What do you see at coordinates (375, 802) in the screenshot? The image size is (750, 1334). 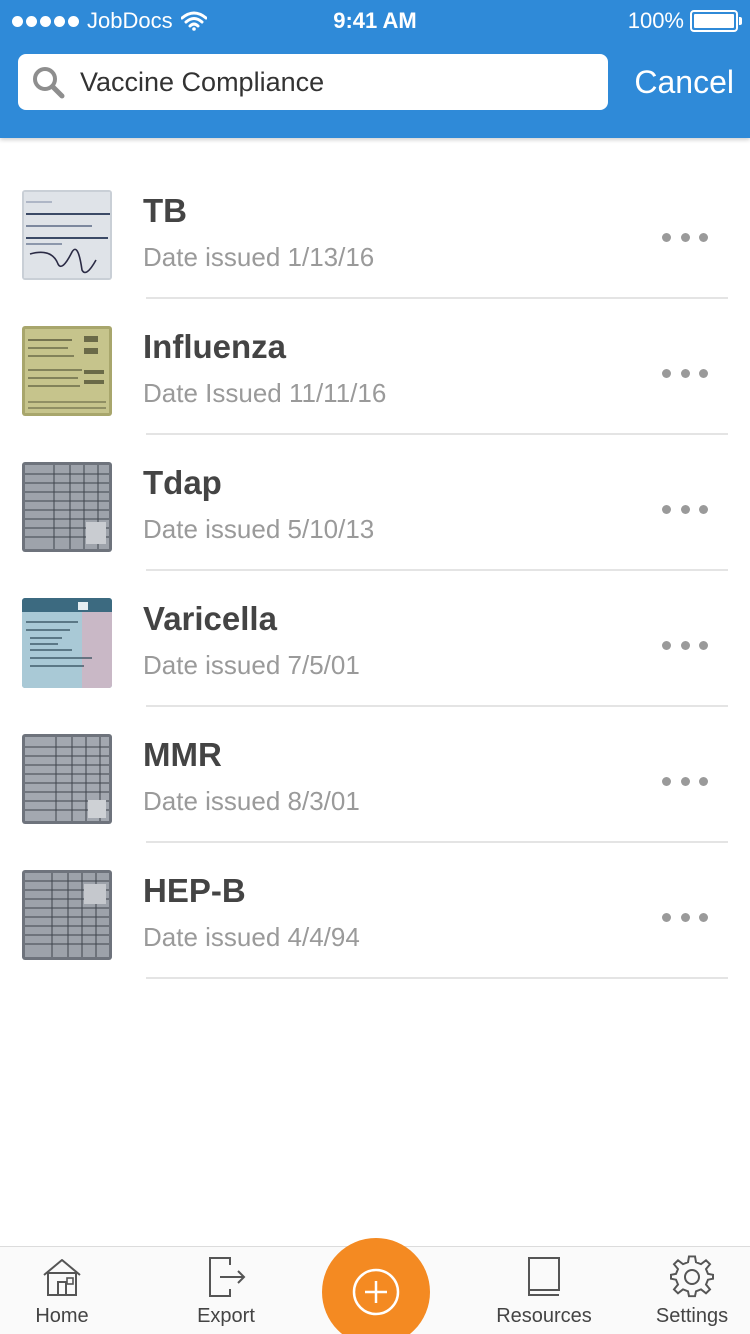 I see `list-item: MMR Date issued 8/3/01` at bounding box center [375, 802].